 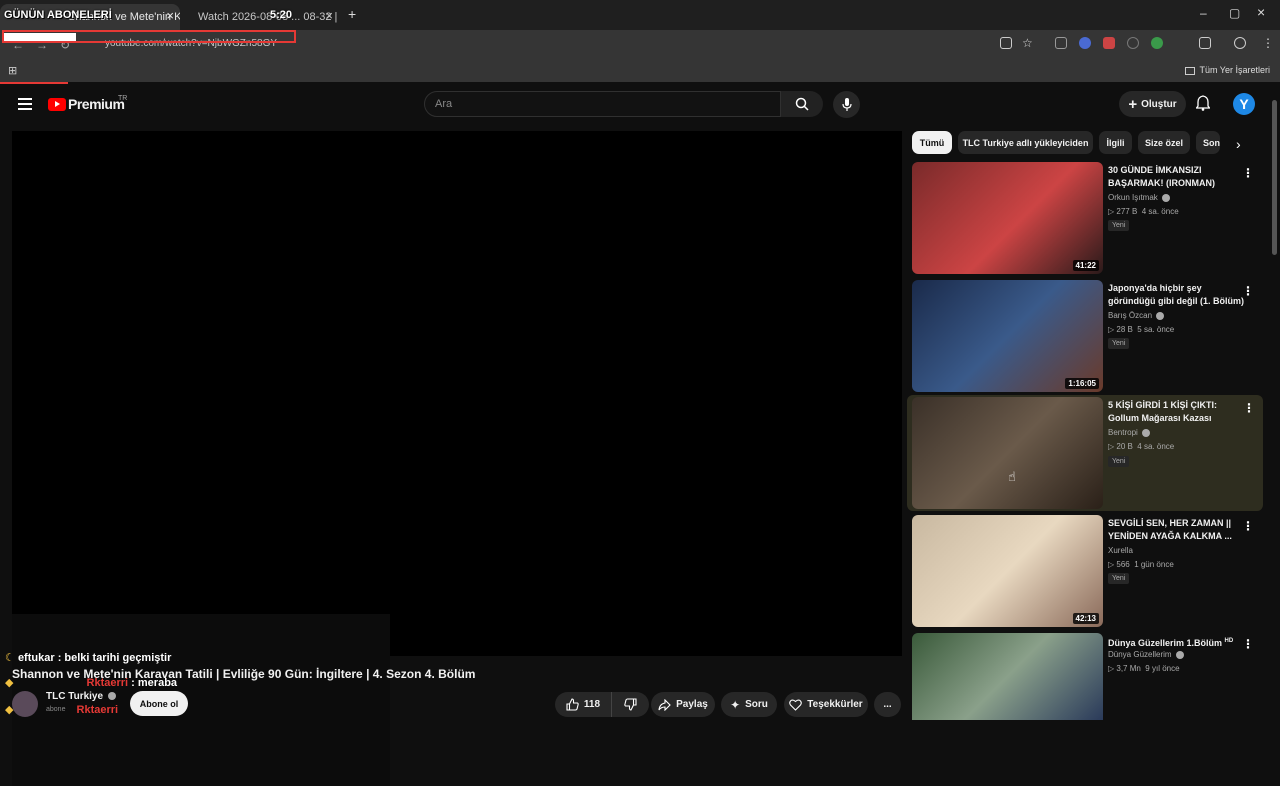 I want to click on recommendation-channel: Xurella, so click(x=1120, y=550).